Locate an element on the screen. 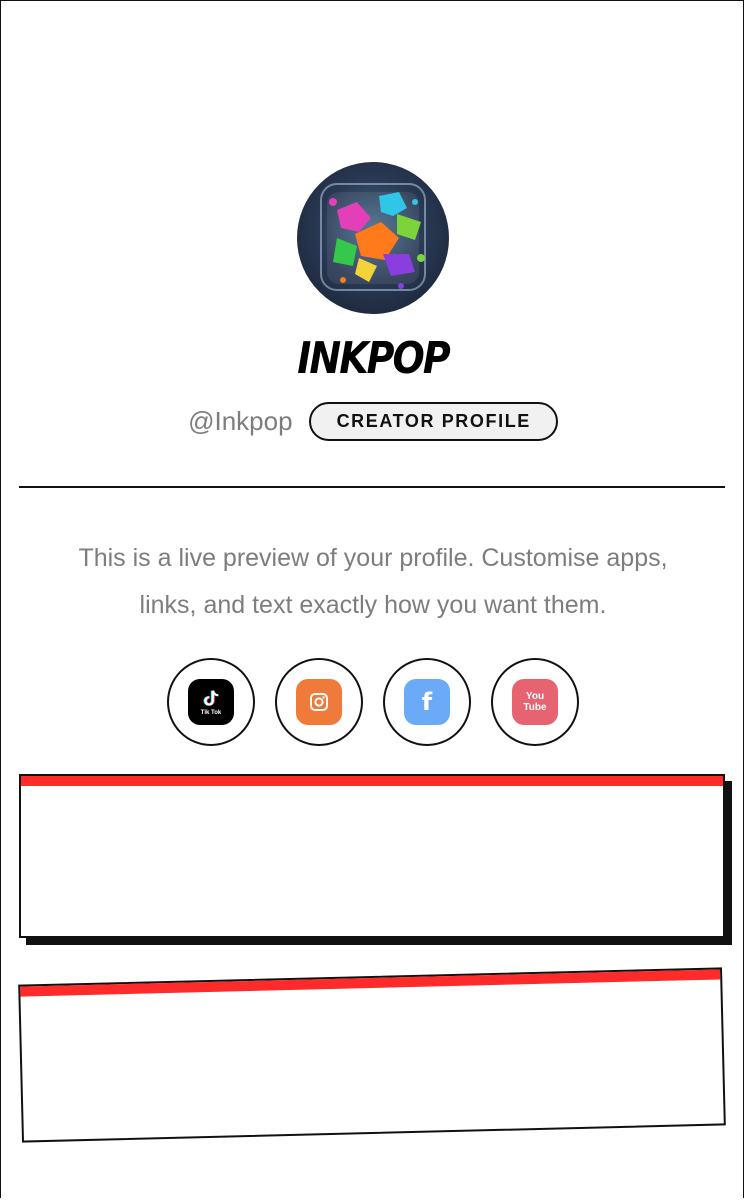 Image resolution: width=746 pixels, height=1200 pixels. tiktok-link-button: Tik Tok is located at coordinates (211, 702).